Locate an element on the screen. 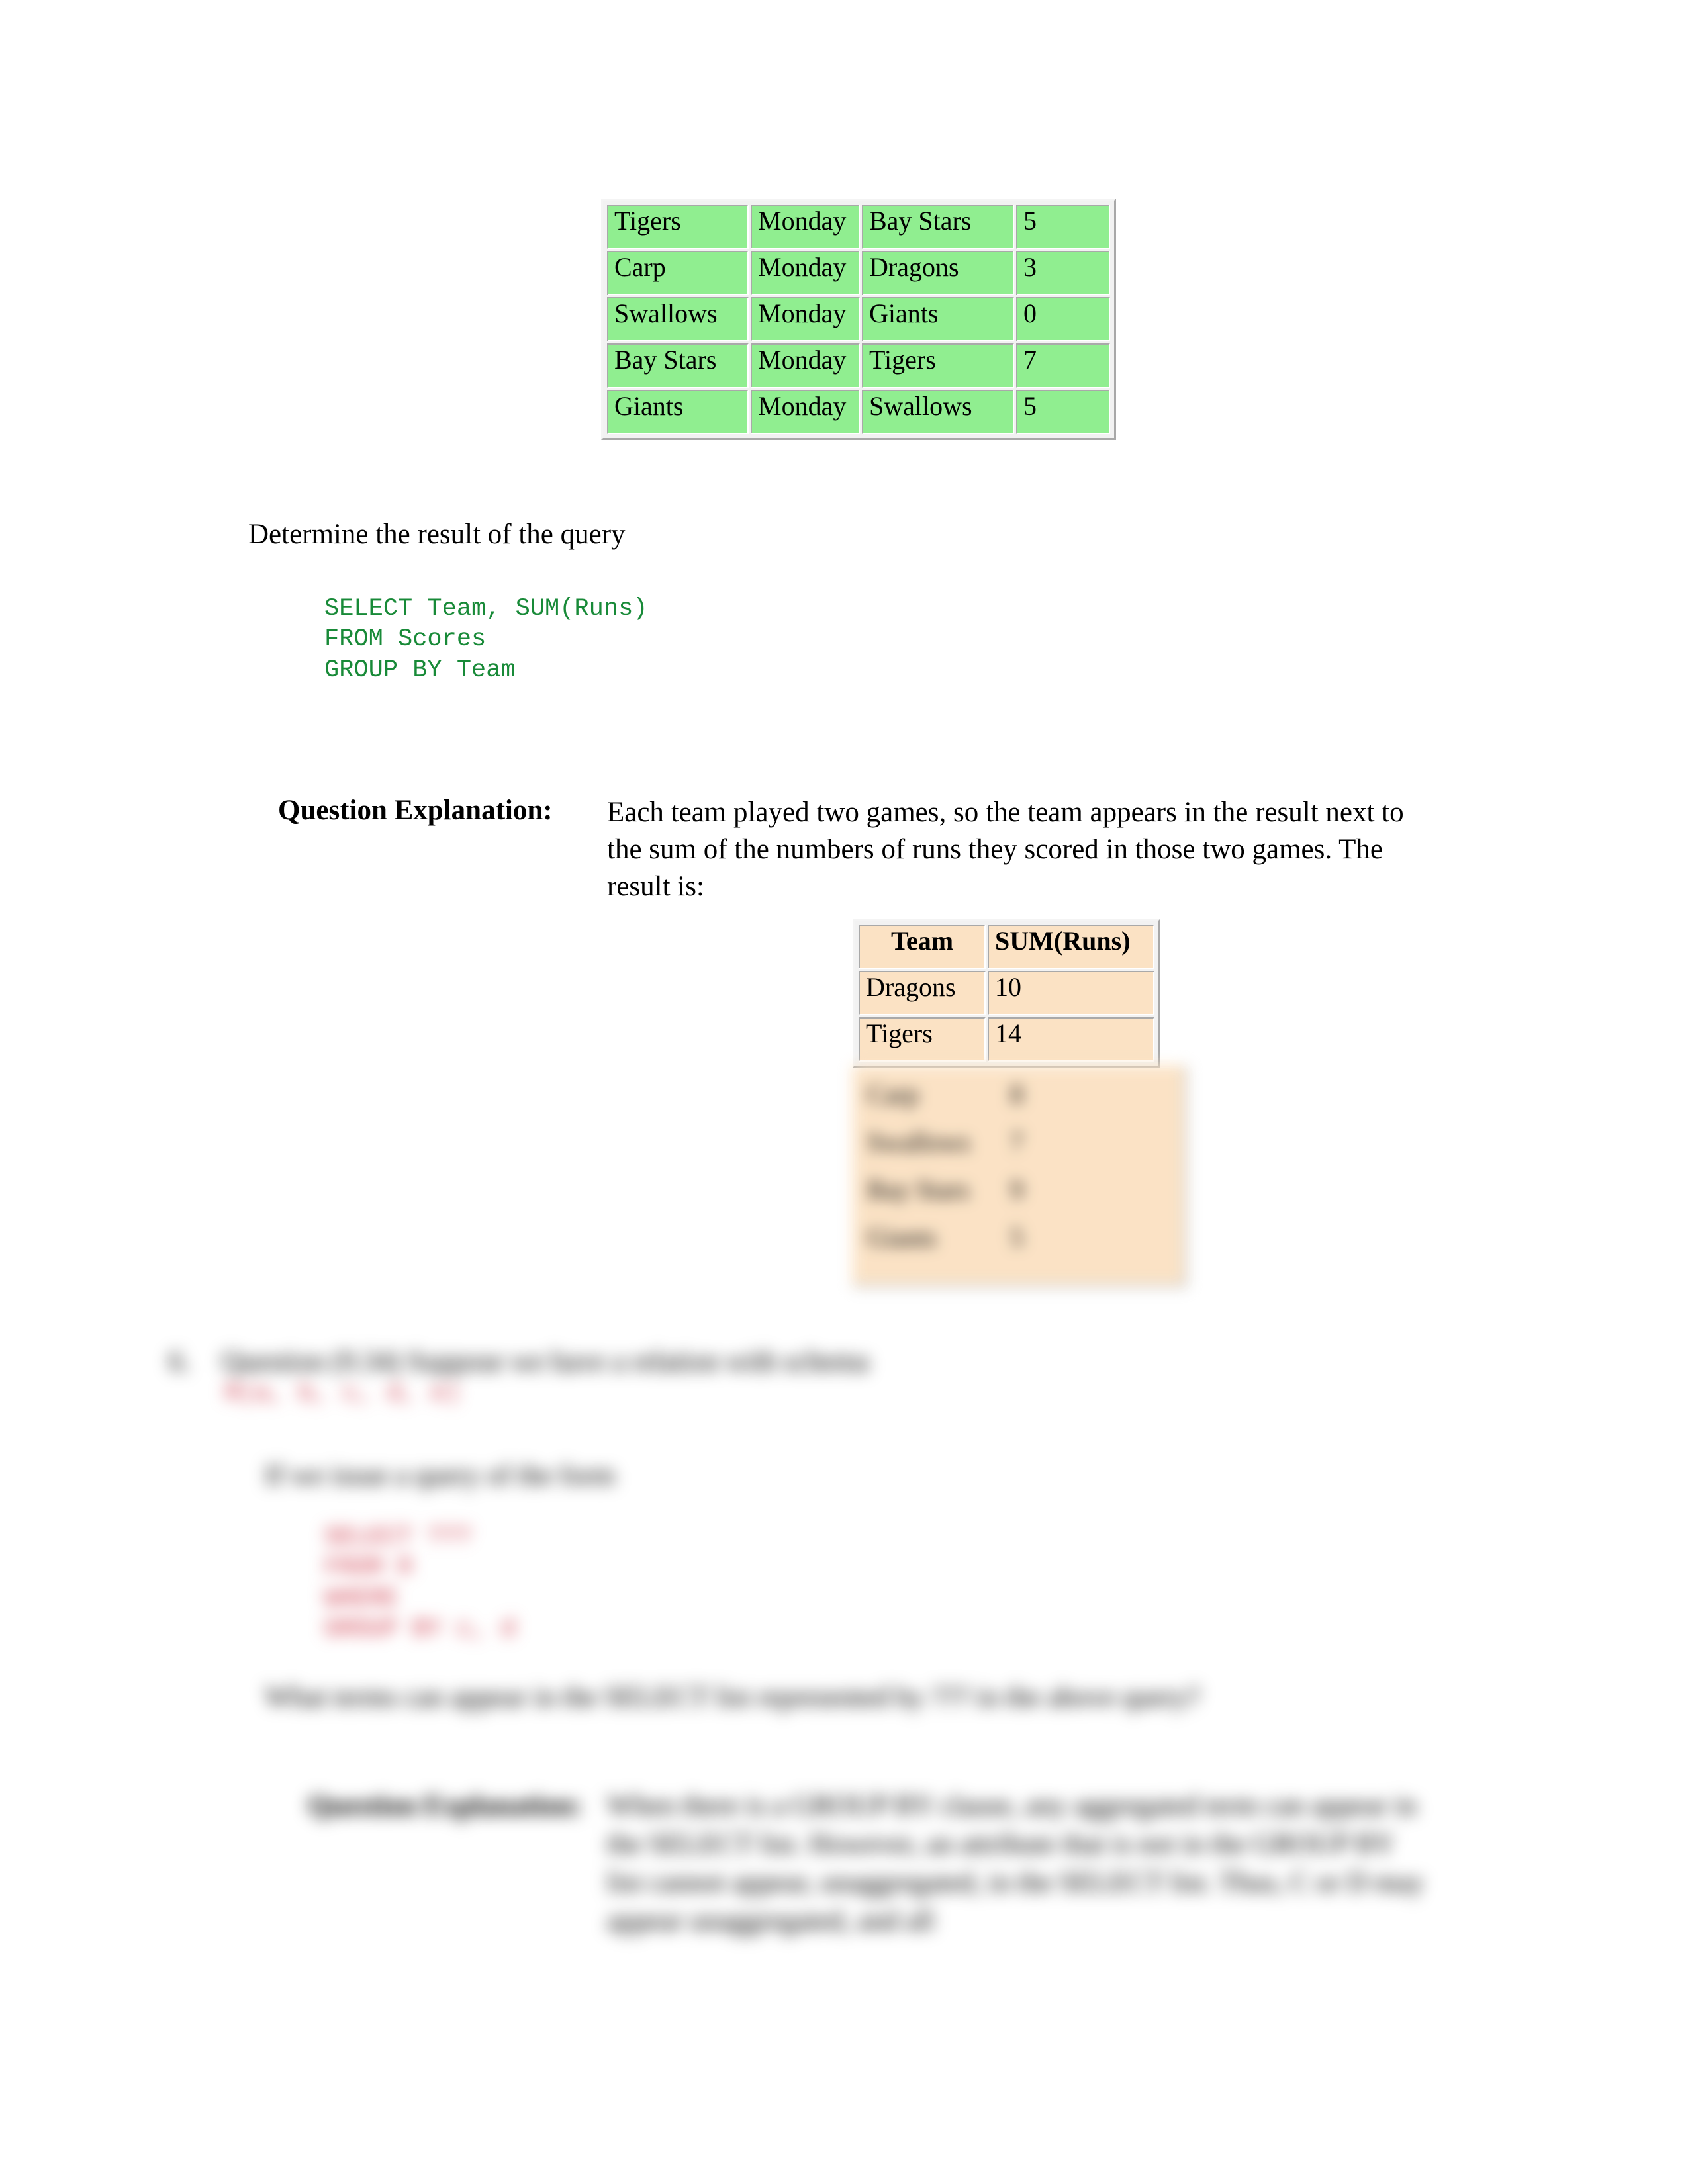  scores-cell-opponent: Dragons is located at coordinates (938, 273).